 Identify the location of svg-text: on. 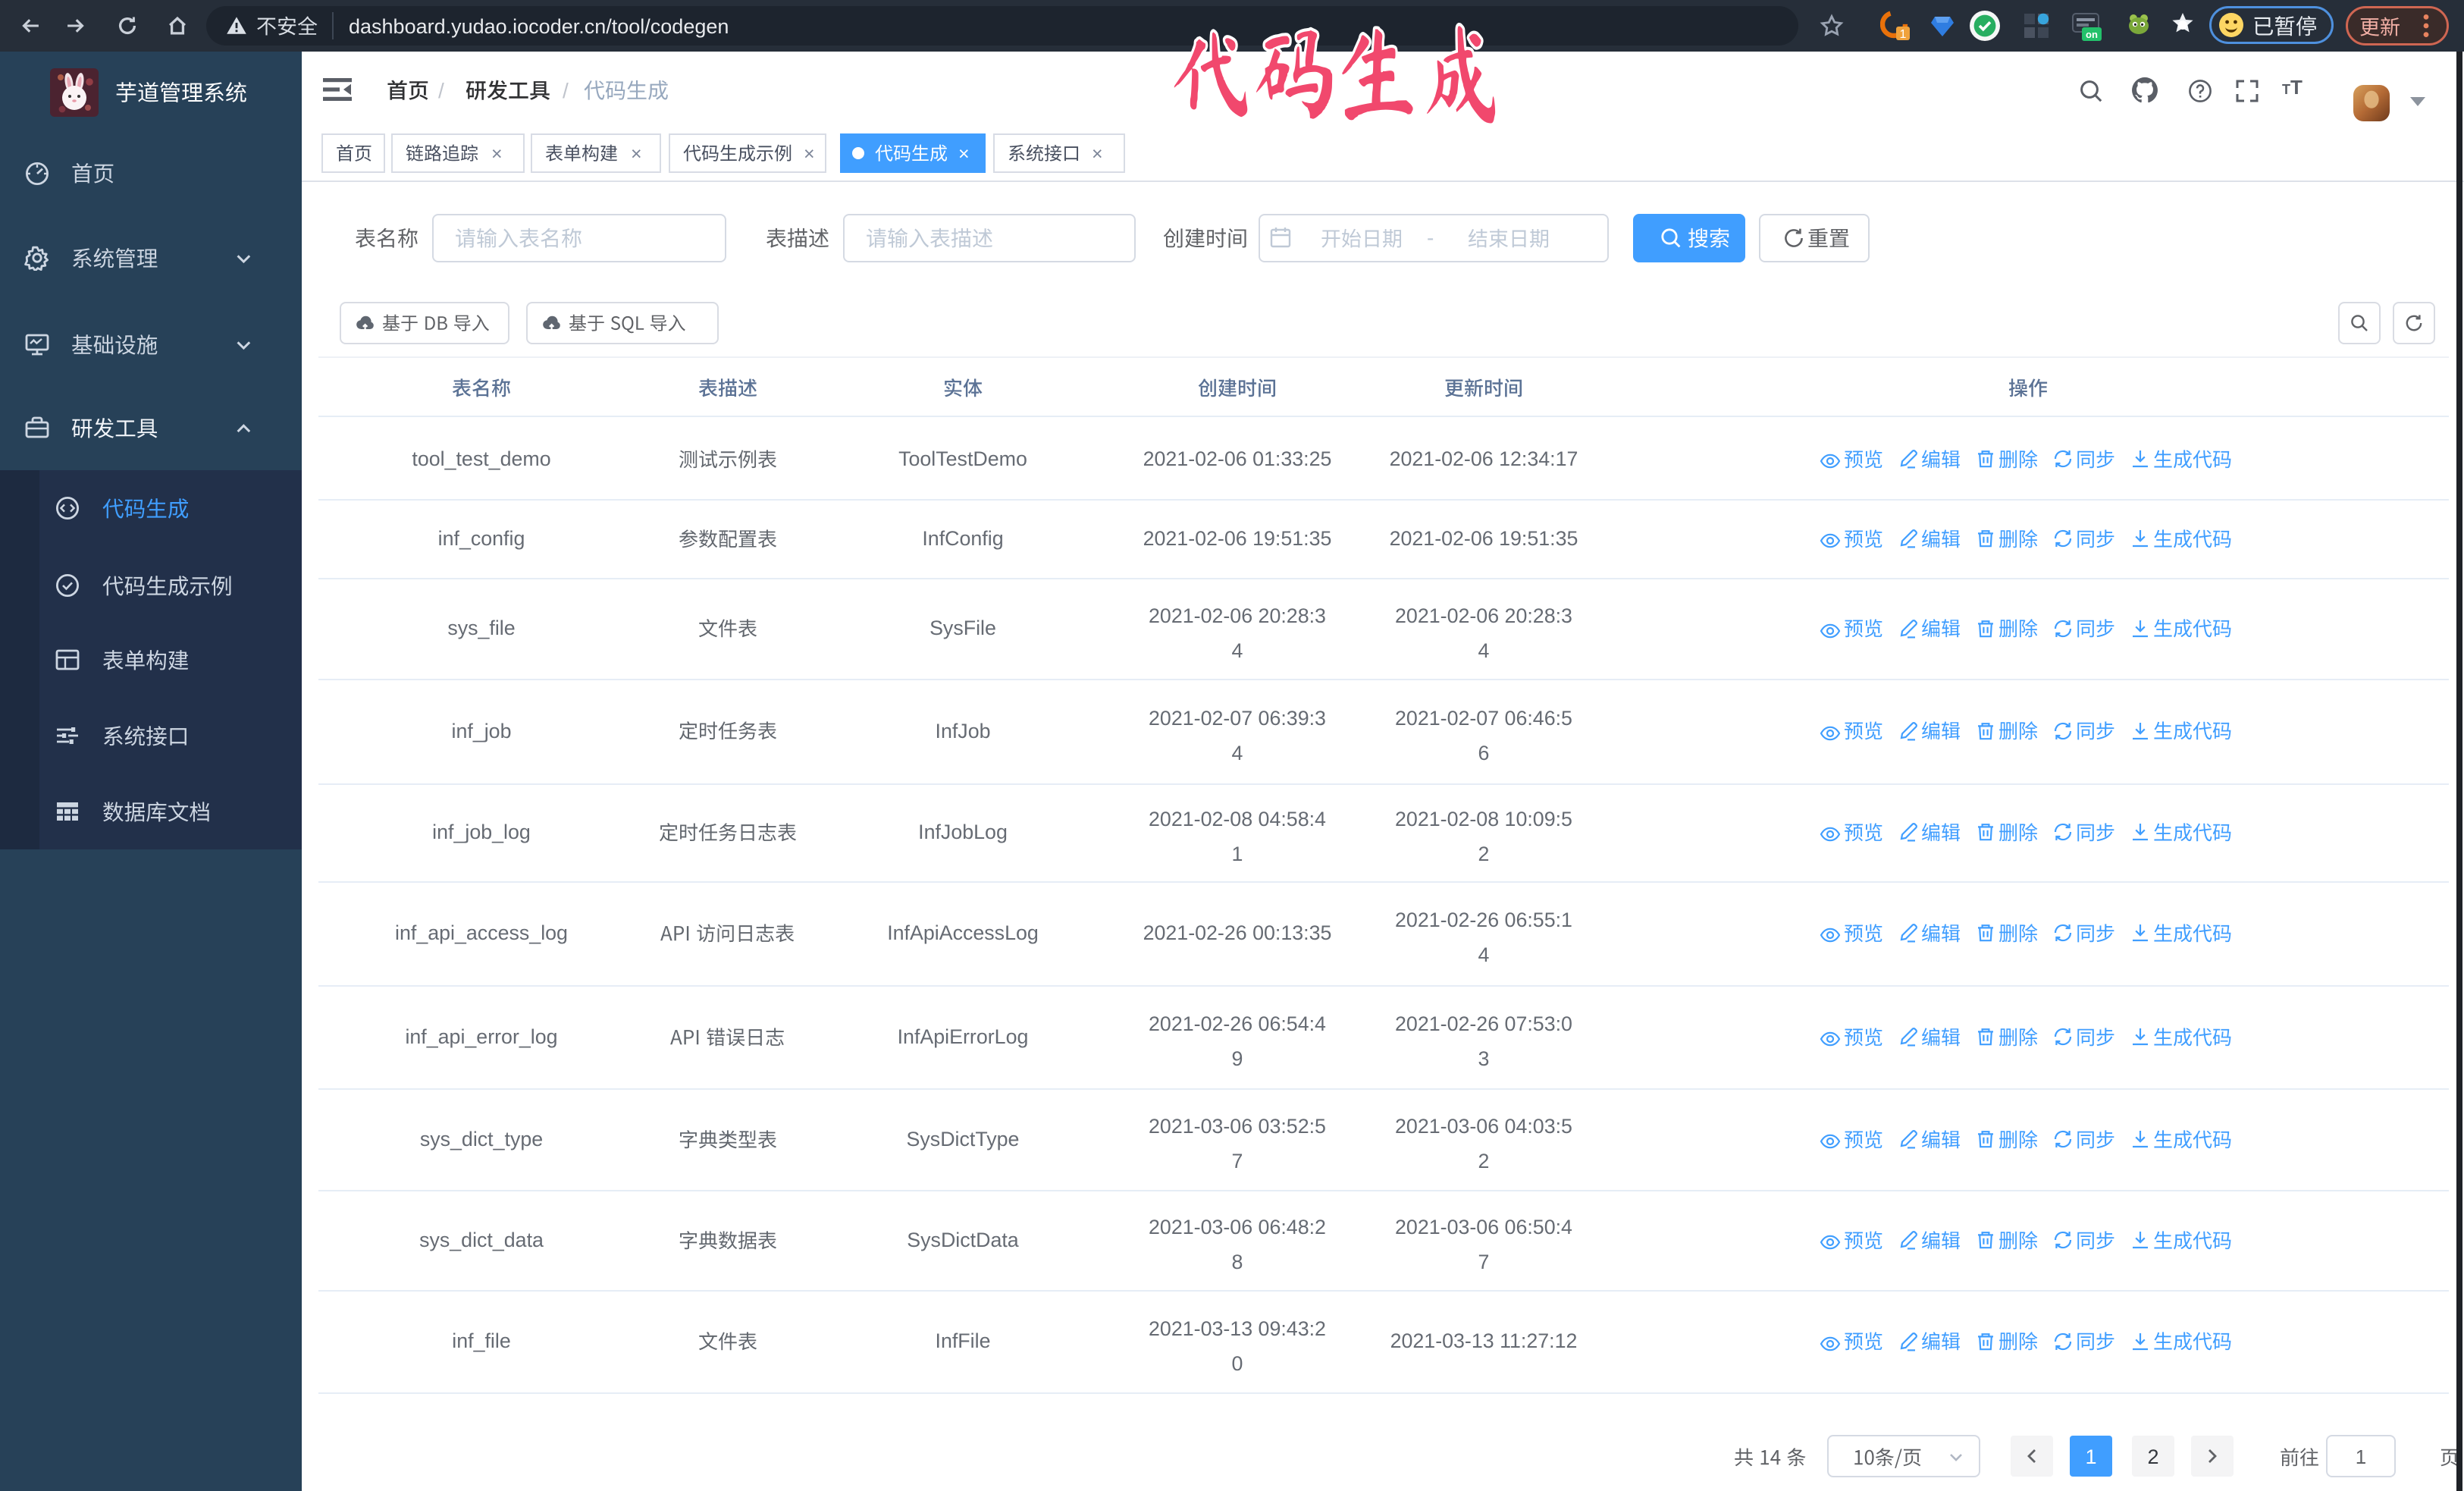
(2092, 34).